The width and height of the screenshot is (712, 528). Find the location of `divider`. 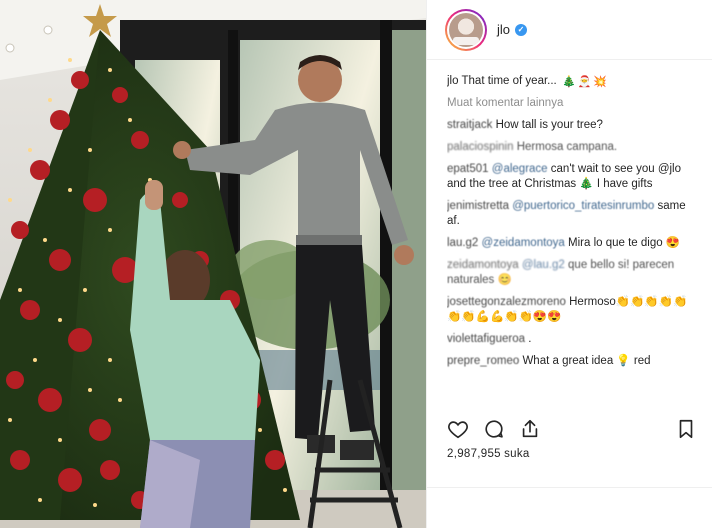

divider is located at coordinates (569, 487).